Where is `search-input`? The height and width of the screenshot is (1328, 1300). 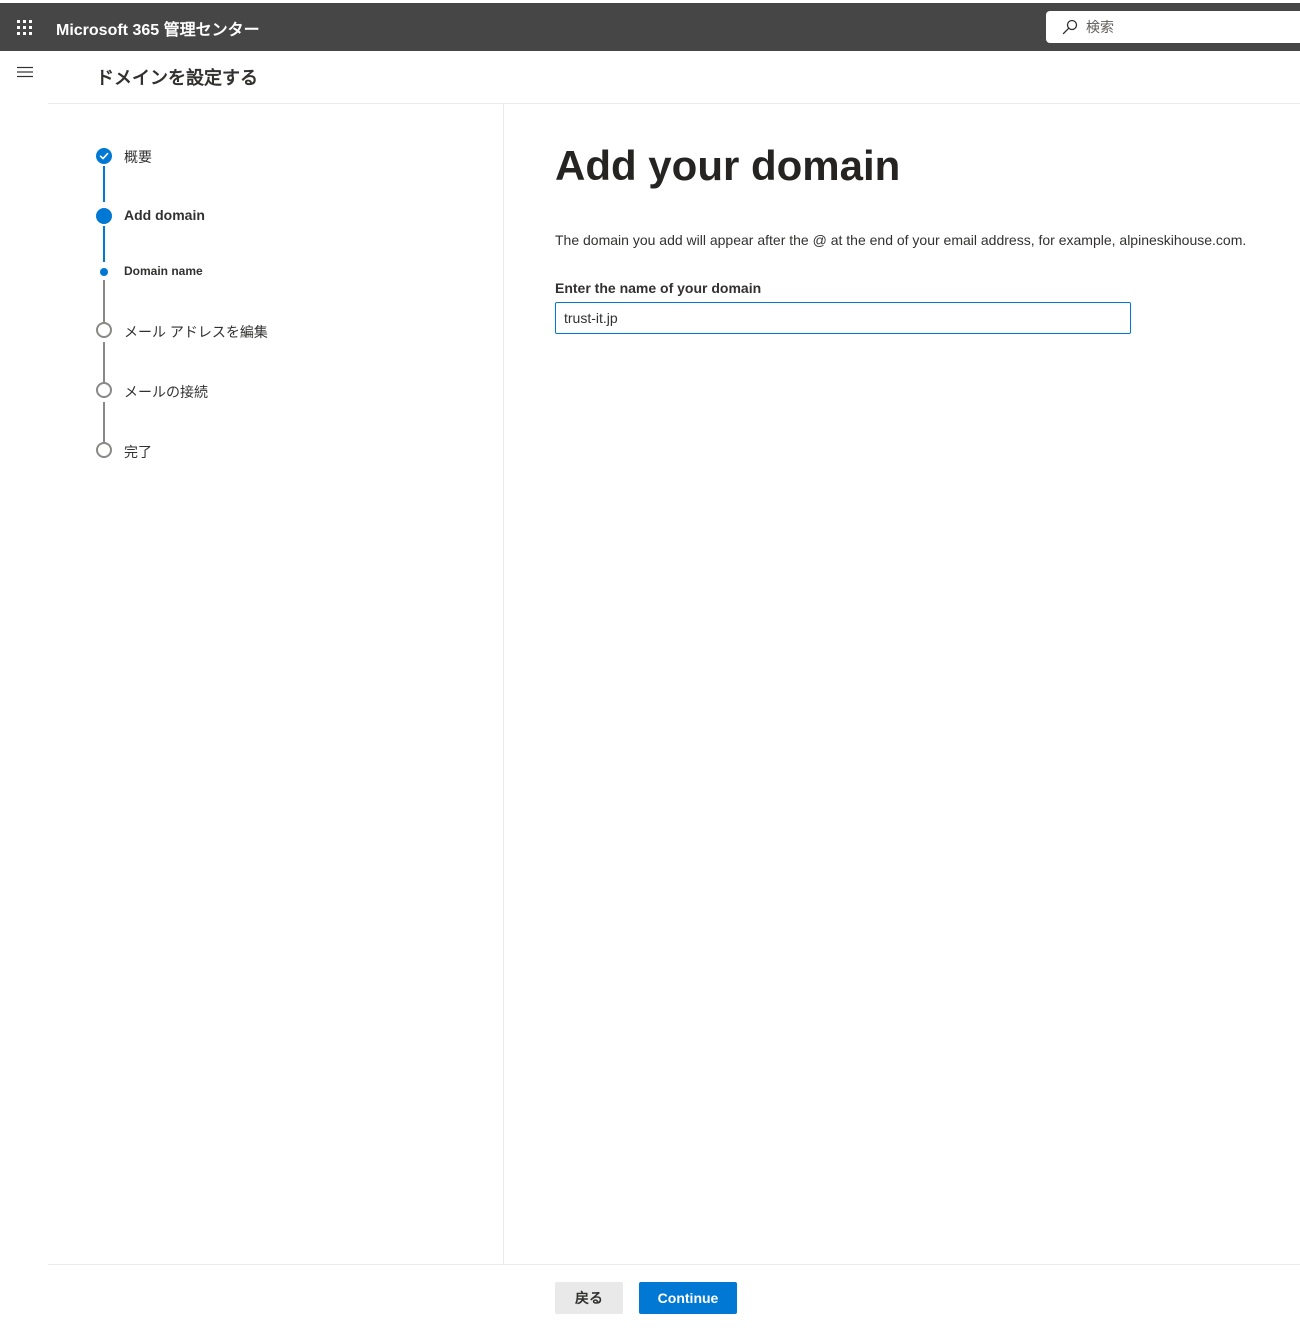
search-input is located at coordinates (1186, 27).